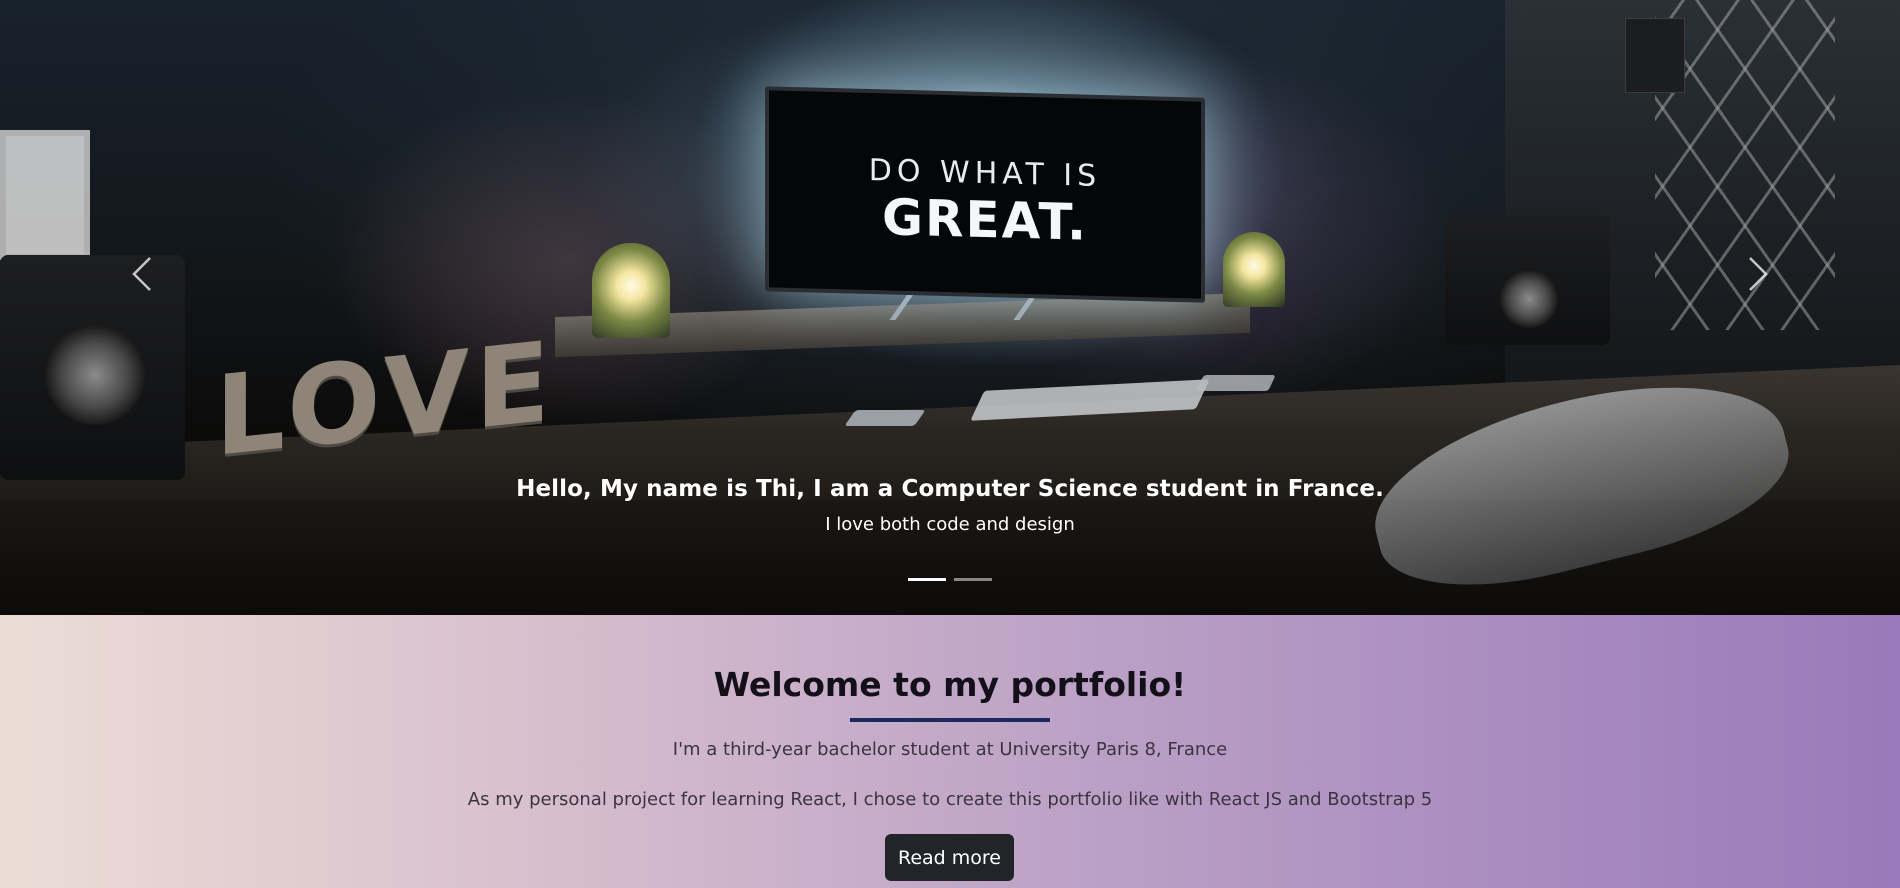 Image resolution: width=1900 pixels, height=888 pixels. I want to click on trackpad, so click(1236, 383).